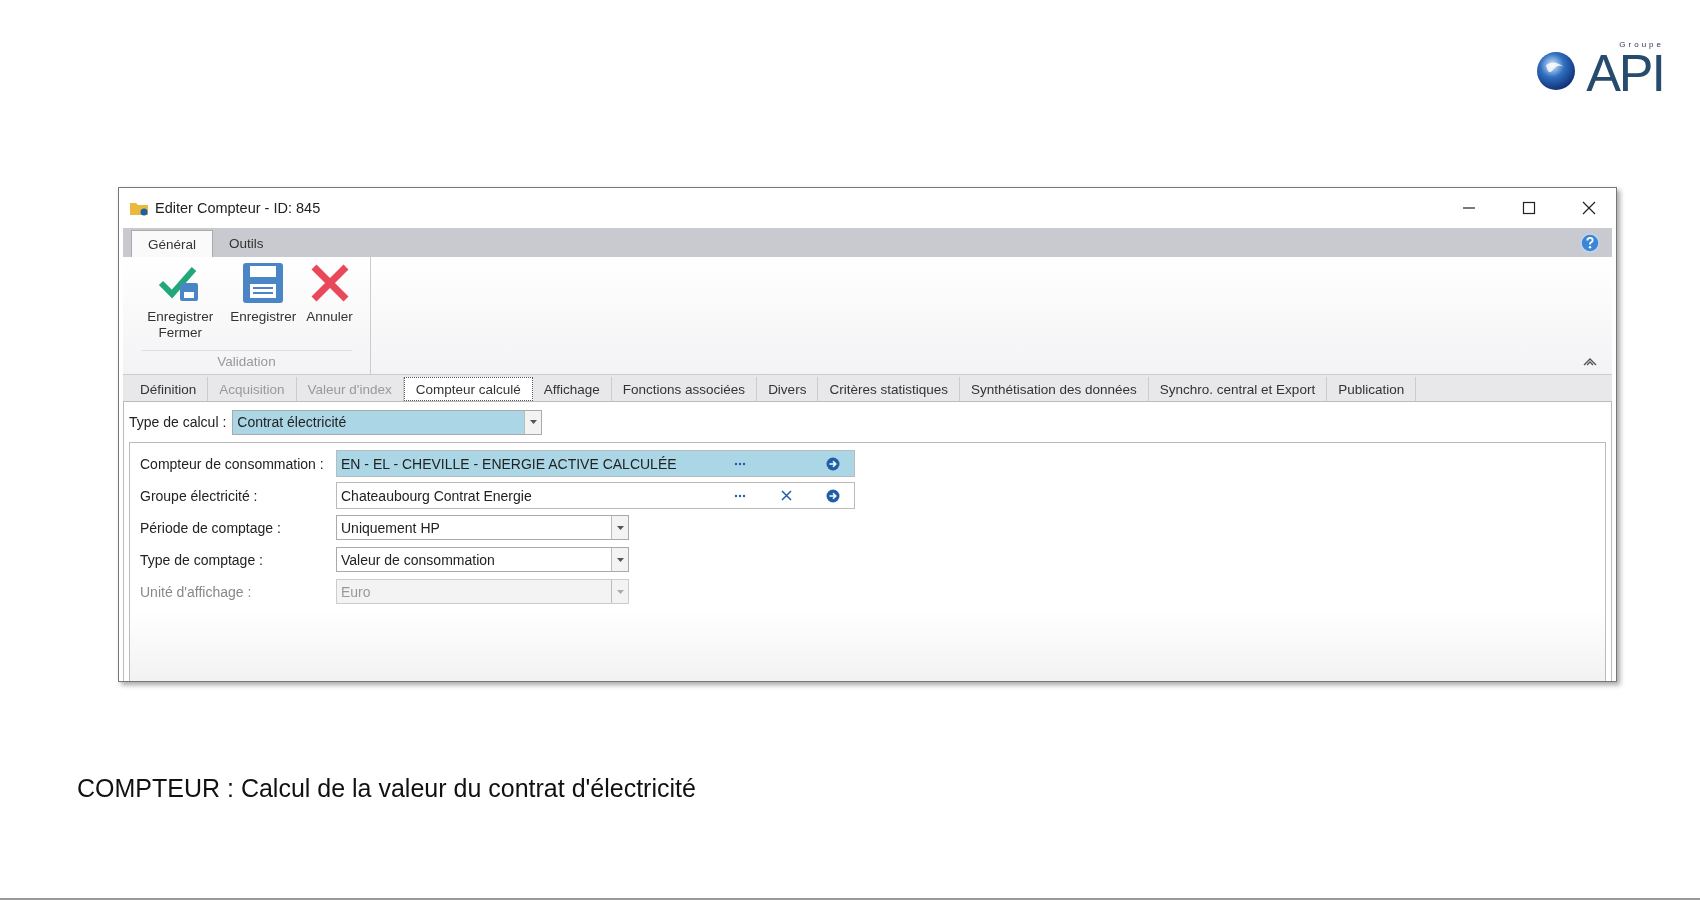 This screenshot has width=1700, height=900. Describe the element at coordinates (329, 283) in the screenshot. I see `cross-icon` at that location.